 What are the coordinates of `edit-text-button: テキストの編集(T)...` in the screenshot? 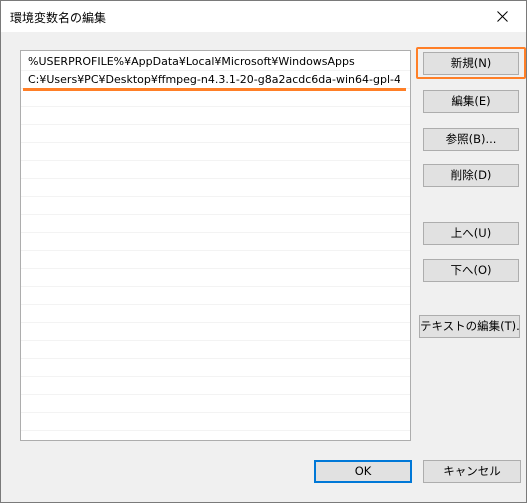 It's located at (469, 326).